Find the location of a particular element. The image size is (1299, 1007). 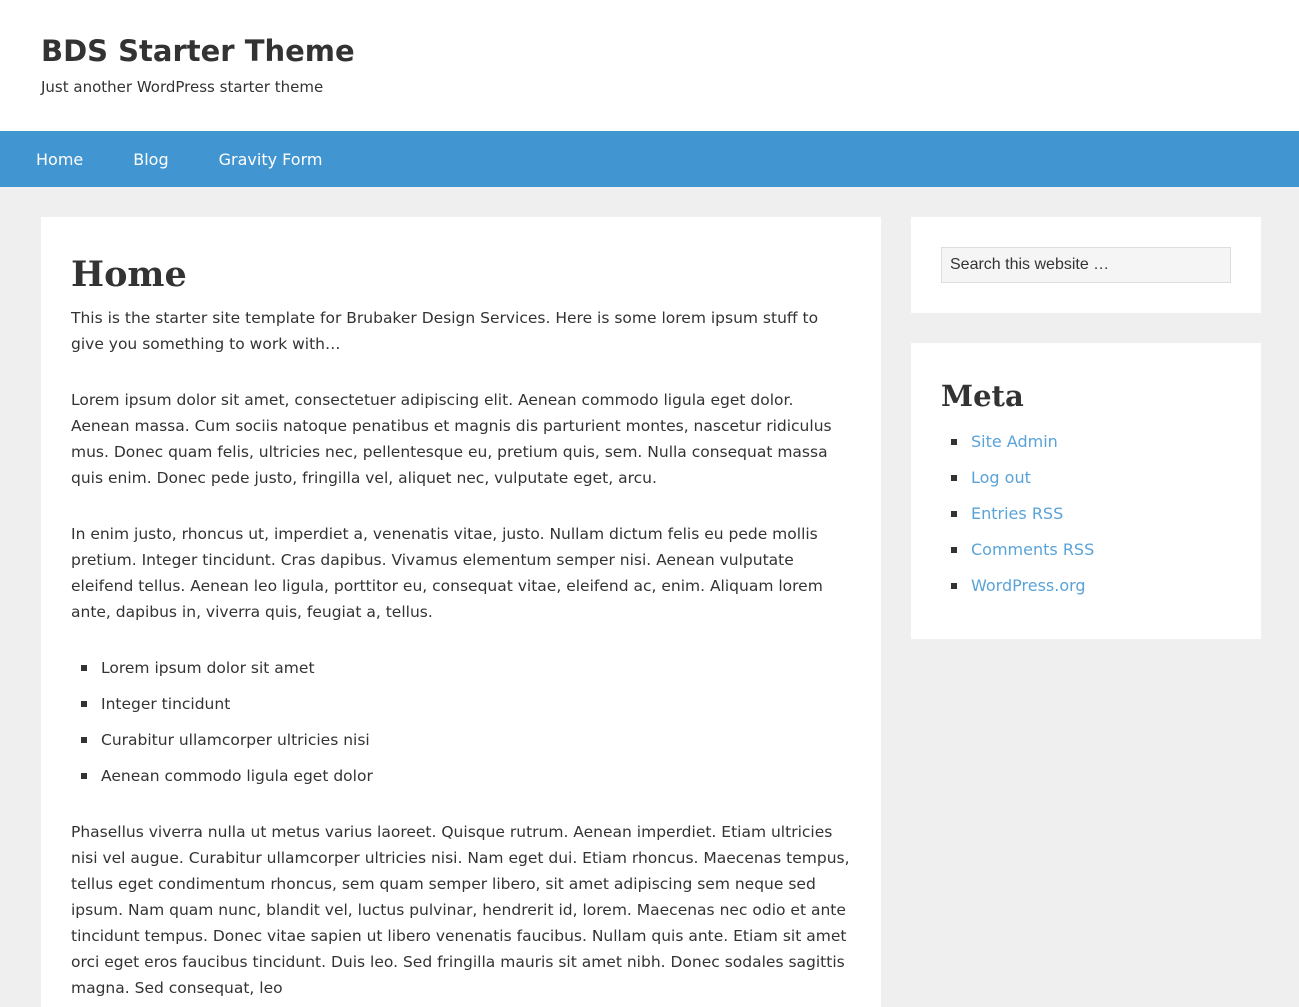

search-widget is located at coordinates (1086, 265).